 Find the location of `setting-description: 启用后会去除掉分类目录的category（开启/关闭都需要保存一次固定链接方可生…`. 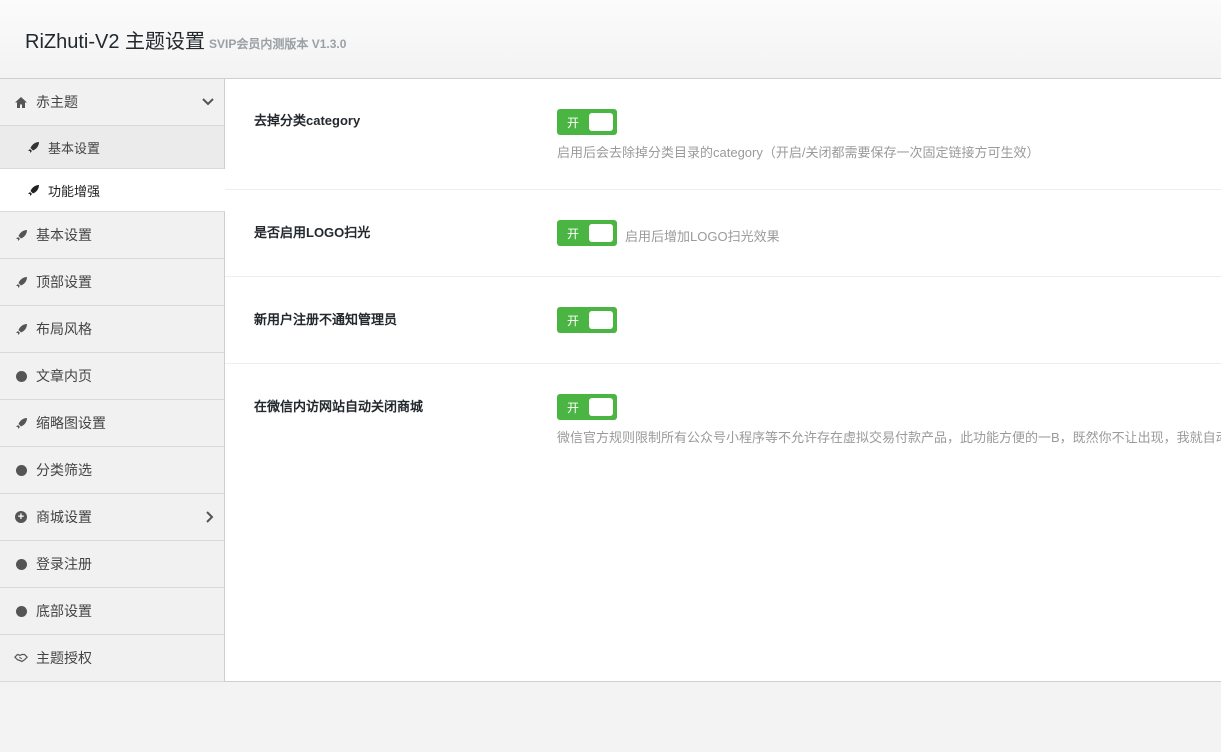

setting-description: 启用后会去除掉分类目录的category（开启/关闭都需要保存一次固定链接方可生… is located at coordinates (798, 152).